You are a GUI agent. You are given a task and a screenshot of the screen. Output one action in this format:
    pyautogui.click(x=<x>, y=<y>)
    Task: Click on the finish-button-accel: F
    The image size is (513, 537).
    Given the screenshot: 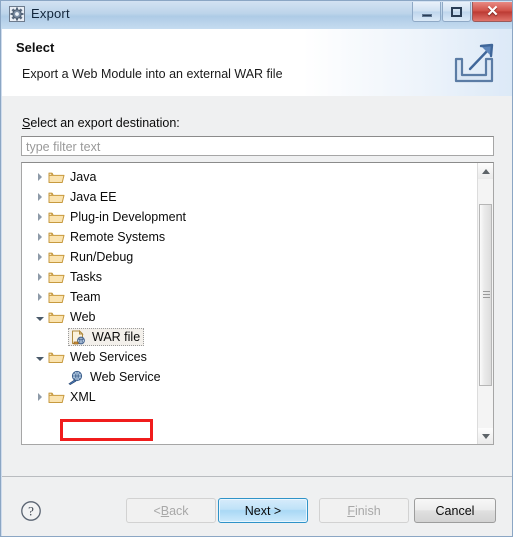 What is the action you would take?
    pyautogui.click(x=351, y=510)
    